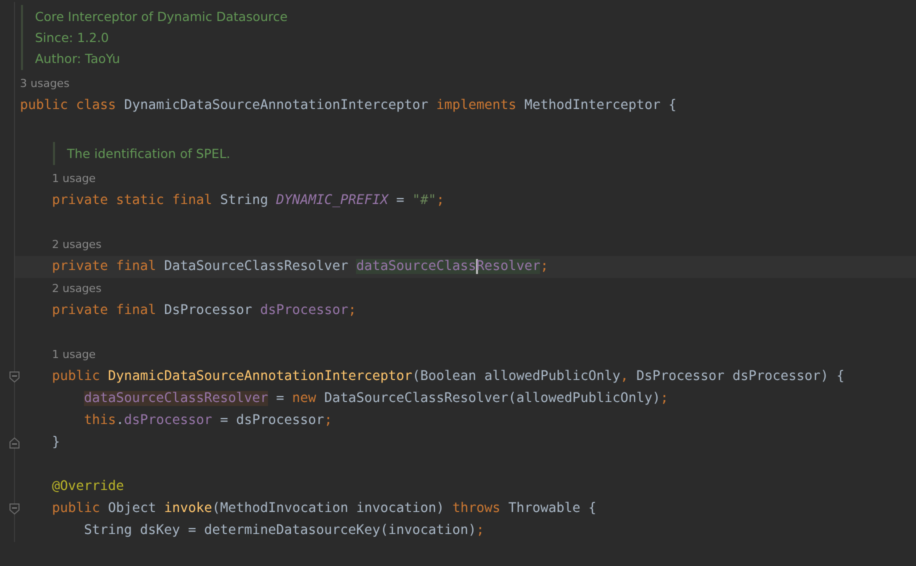 The width and height of the screenshot is (916, 566). Describe the element at coordinates (161, 37) in the screenshot. I see `doc-tag: Since: 1.2.0` at that location.